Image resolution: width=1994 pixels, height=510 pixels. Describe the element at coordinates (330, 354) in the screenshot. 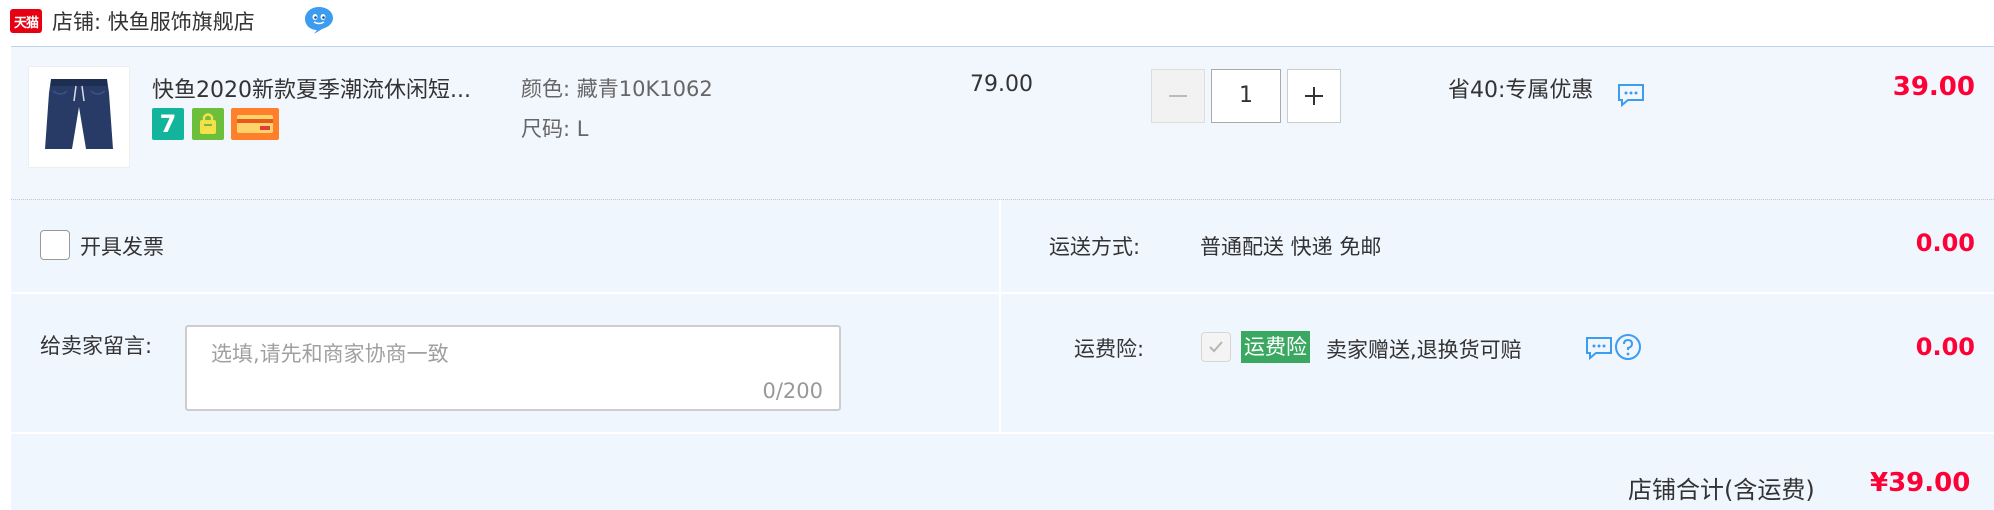

I see `message-placeholder: 选填,请先和商家协商一致` at that location.